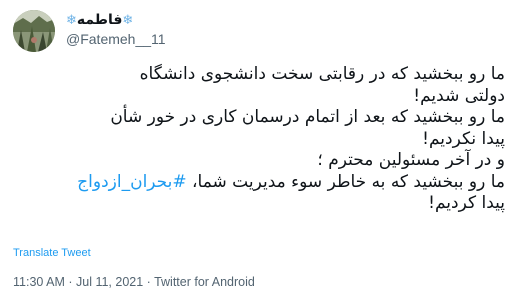  I want to click on user-handle: @Fatemeh__11, so click(116, 39).